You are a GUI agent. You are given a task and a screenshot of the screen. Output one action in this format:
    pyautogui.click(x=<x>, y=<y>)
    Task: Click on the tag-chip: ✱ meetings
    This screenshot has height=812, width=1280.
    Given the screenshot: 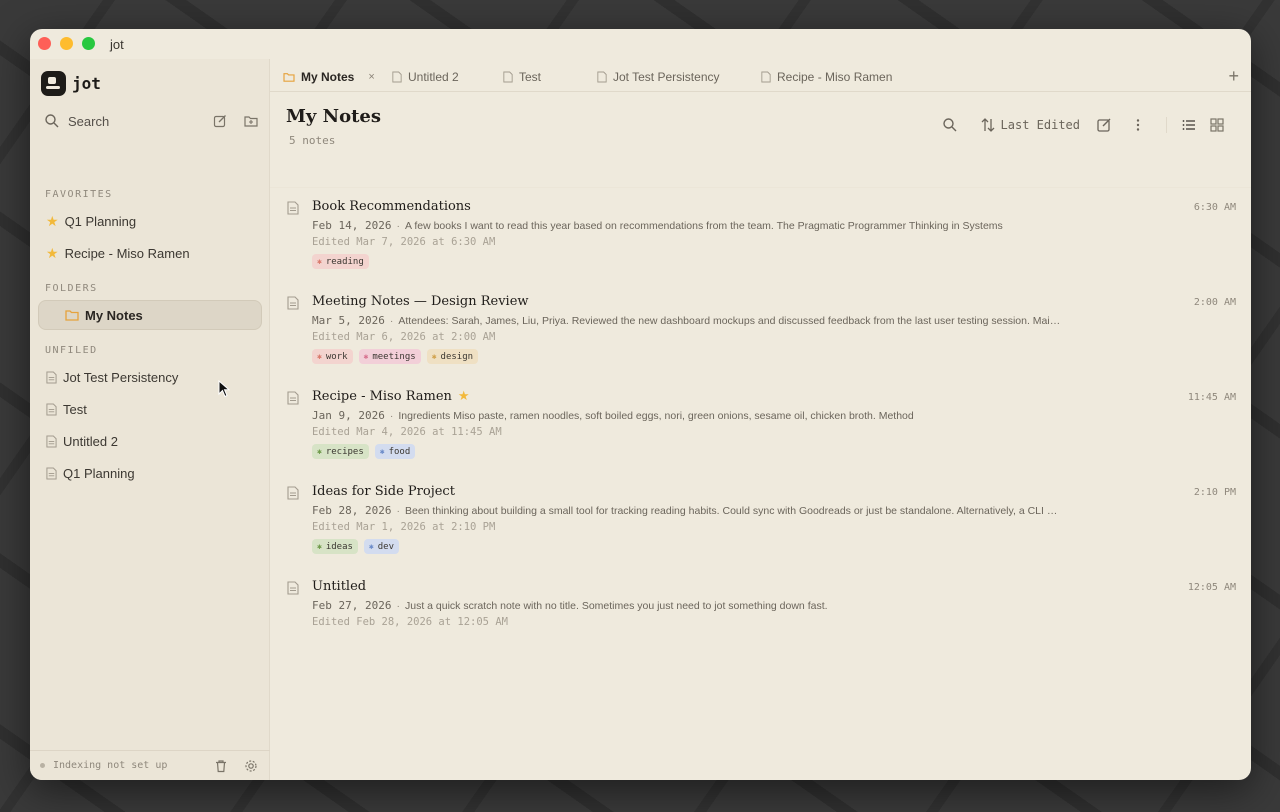 What is the action you would take?
    pyautogui.click(x=389, y=356)
    